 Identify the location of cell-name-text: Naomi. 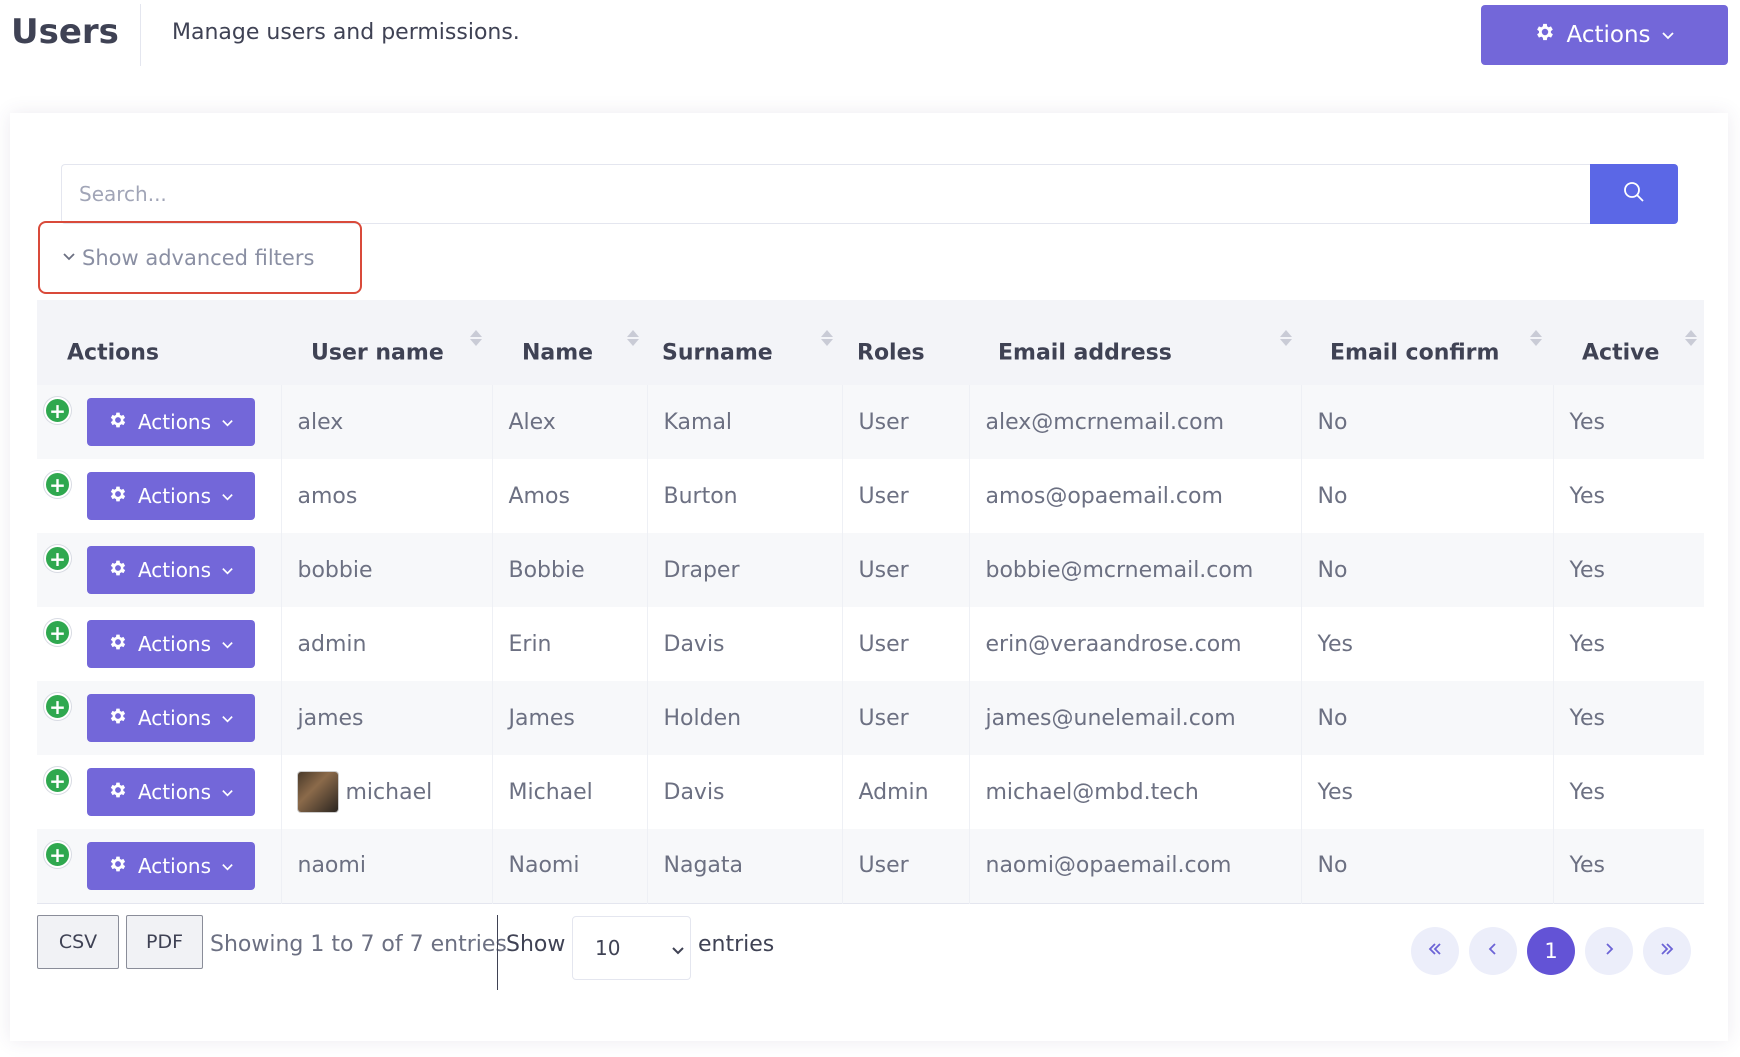
(544, 866).